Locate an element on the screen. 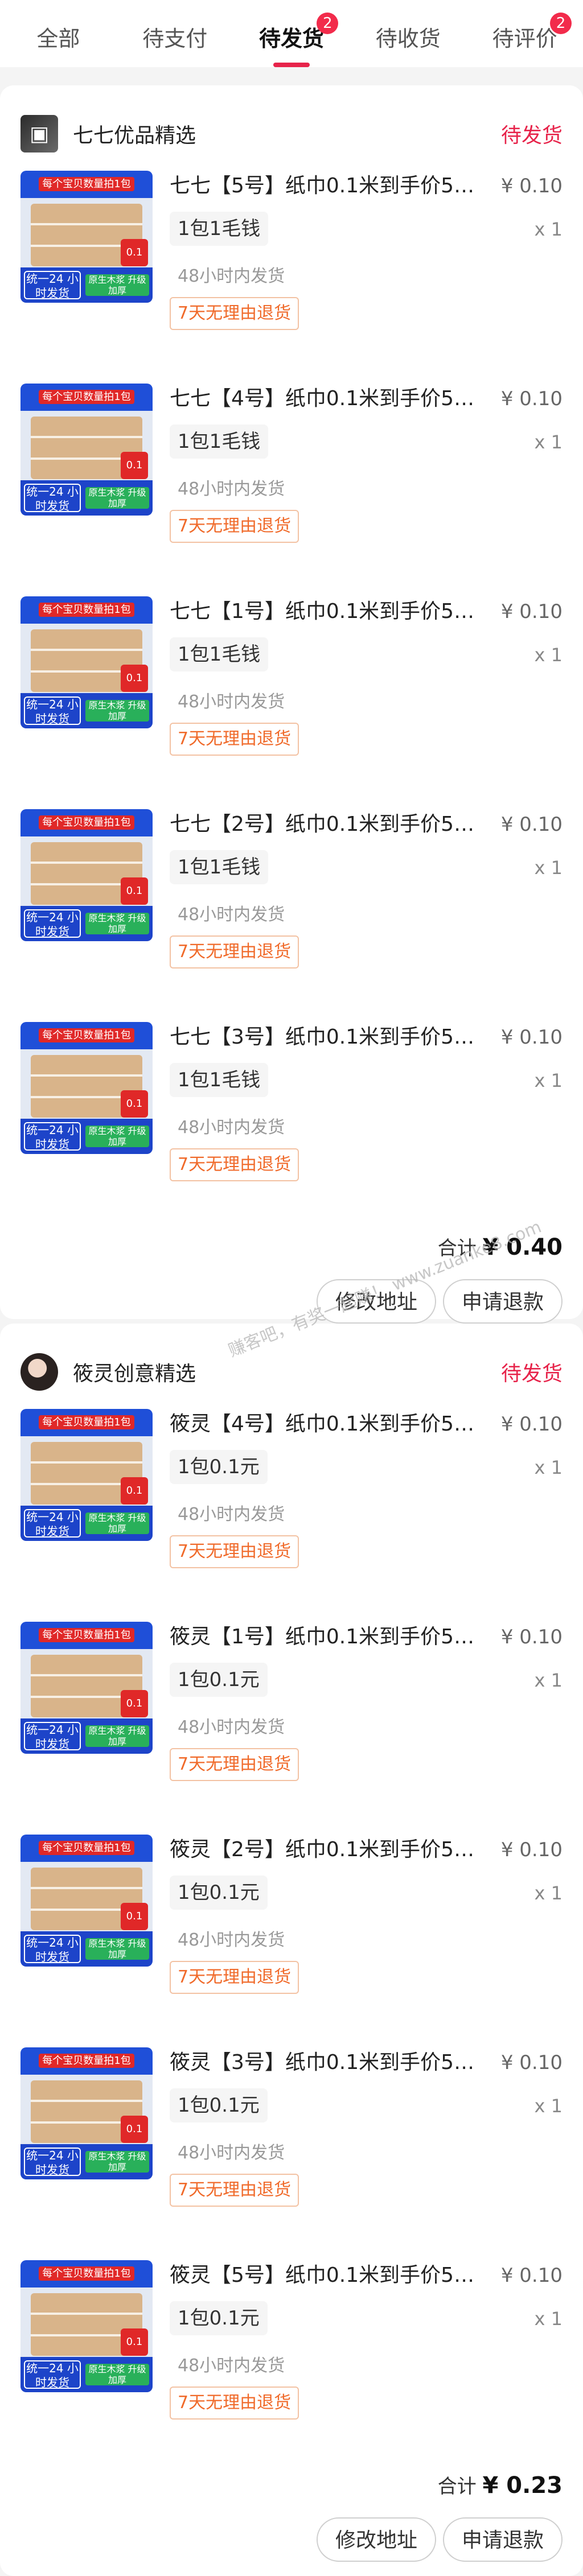 The image size is (583, 2576). tab-pending-shipment: 待发货 2 is located at coordinates (291, 33).